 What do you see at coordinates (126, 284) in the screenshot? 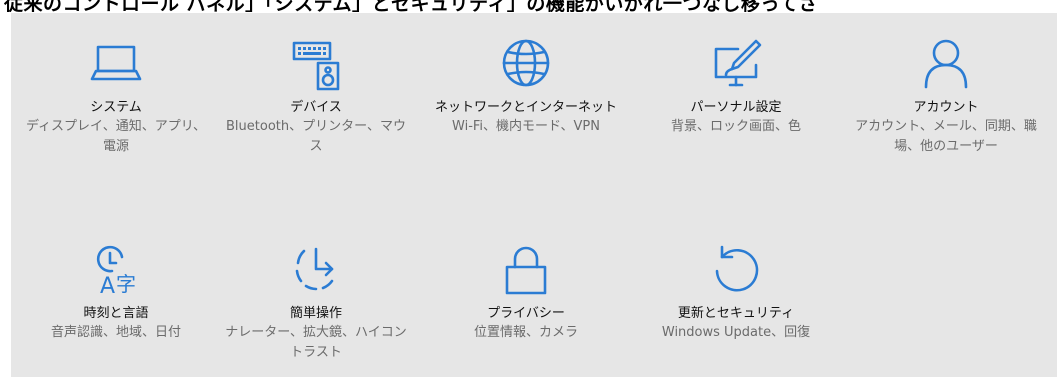
I see `svg-text: 字` at bounding box center [126, 284].